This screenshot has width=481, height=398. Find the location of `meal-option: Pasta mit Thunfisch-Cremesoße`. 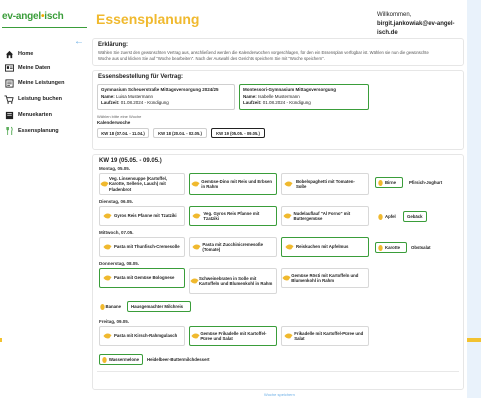

meal-option: Pasta mit Thunfisch-Cremesoße is located at coordinates (142, 247).